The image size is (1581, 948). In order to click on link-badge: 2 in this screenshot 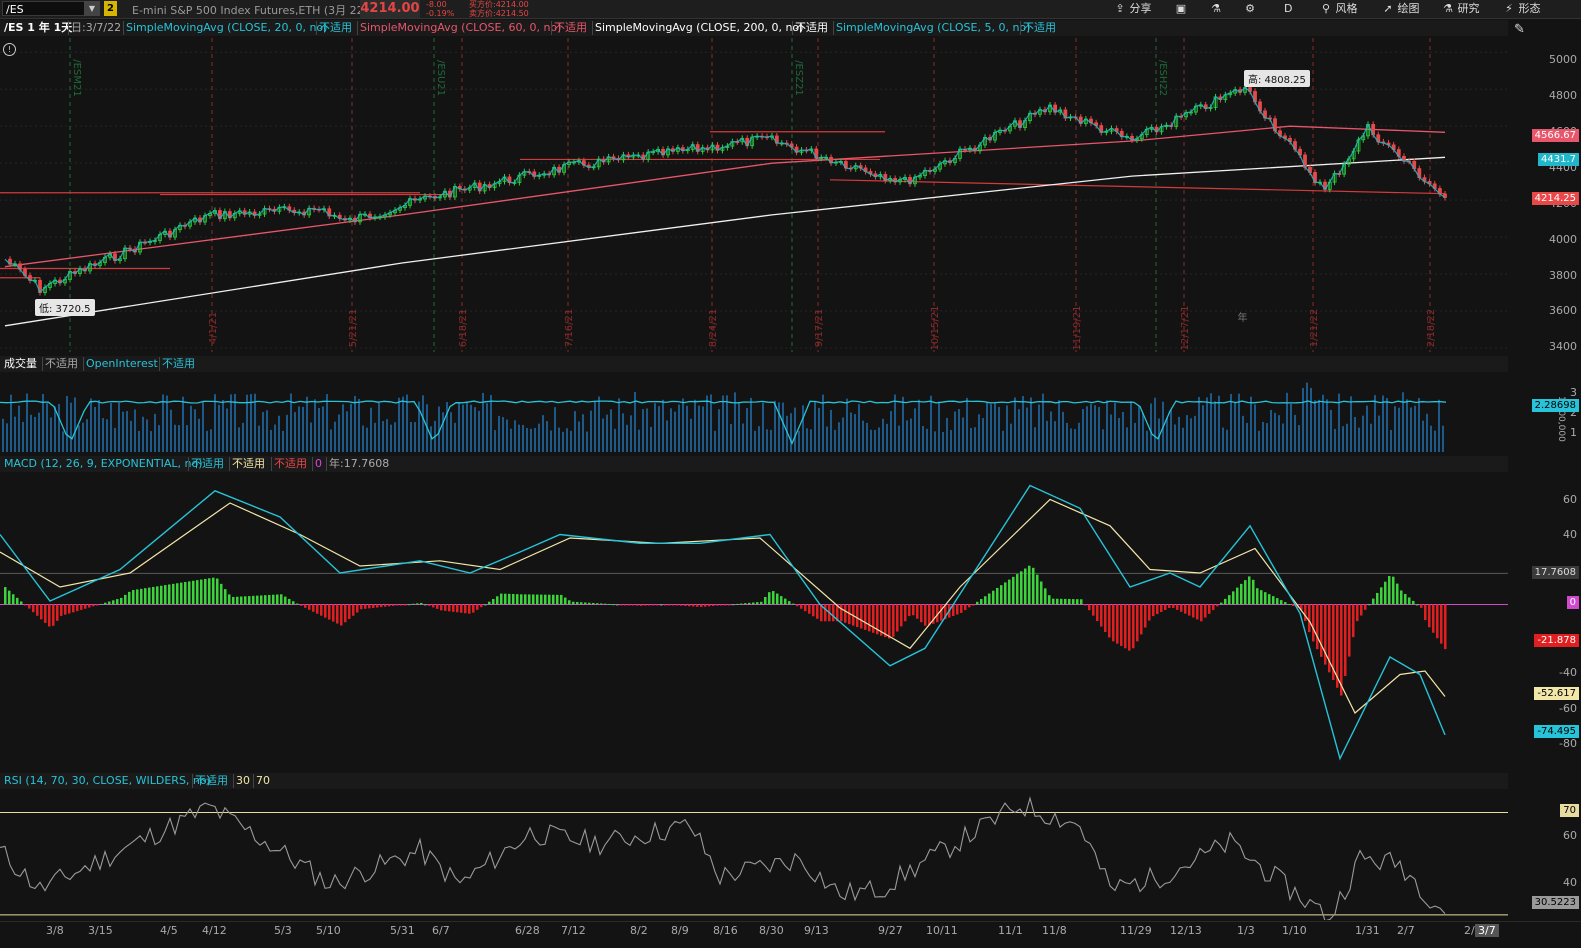, I will do `click(110, 8)`.